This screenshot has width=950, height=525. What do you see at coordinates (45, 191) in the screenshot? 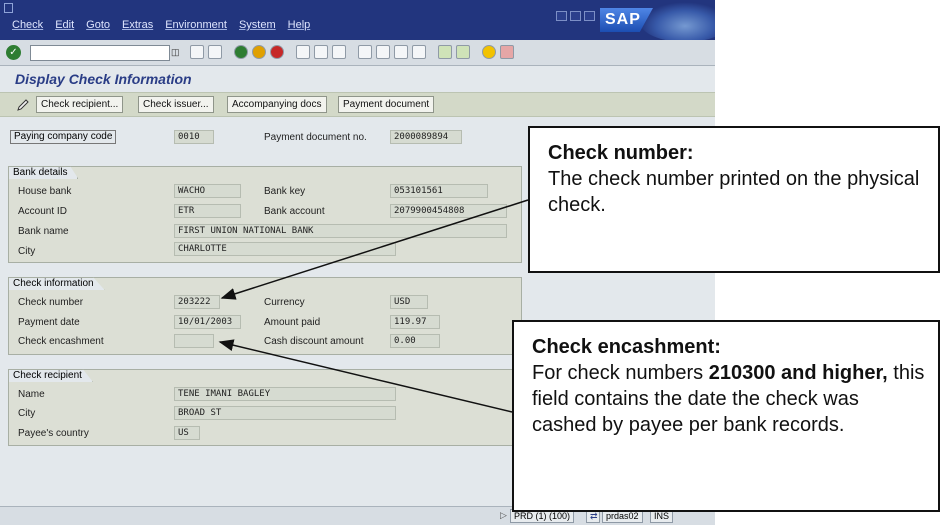
I see `house-bank-label: House bank` at bounding box center [45, 191].